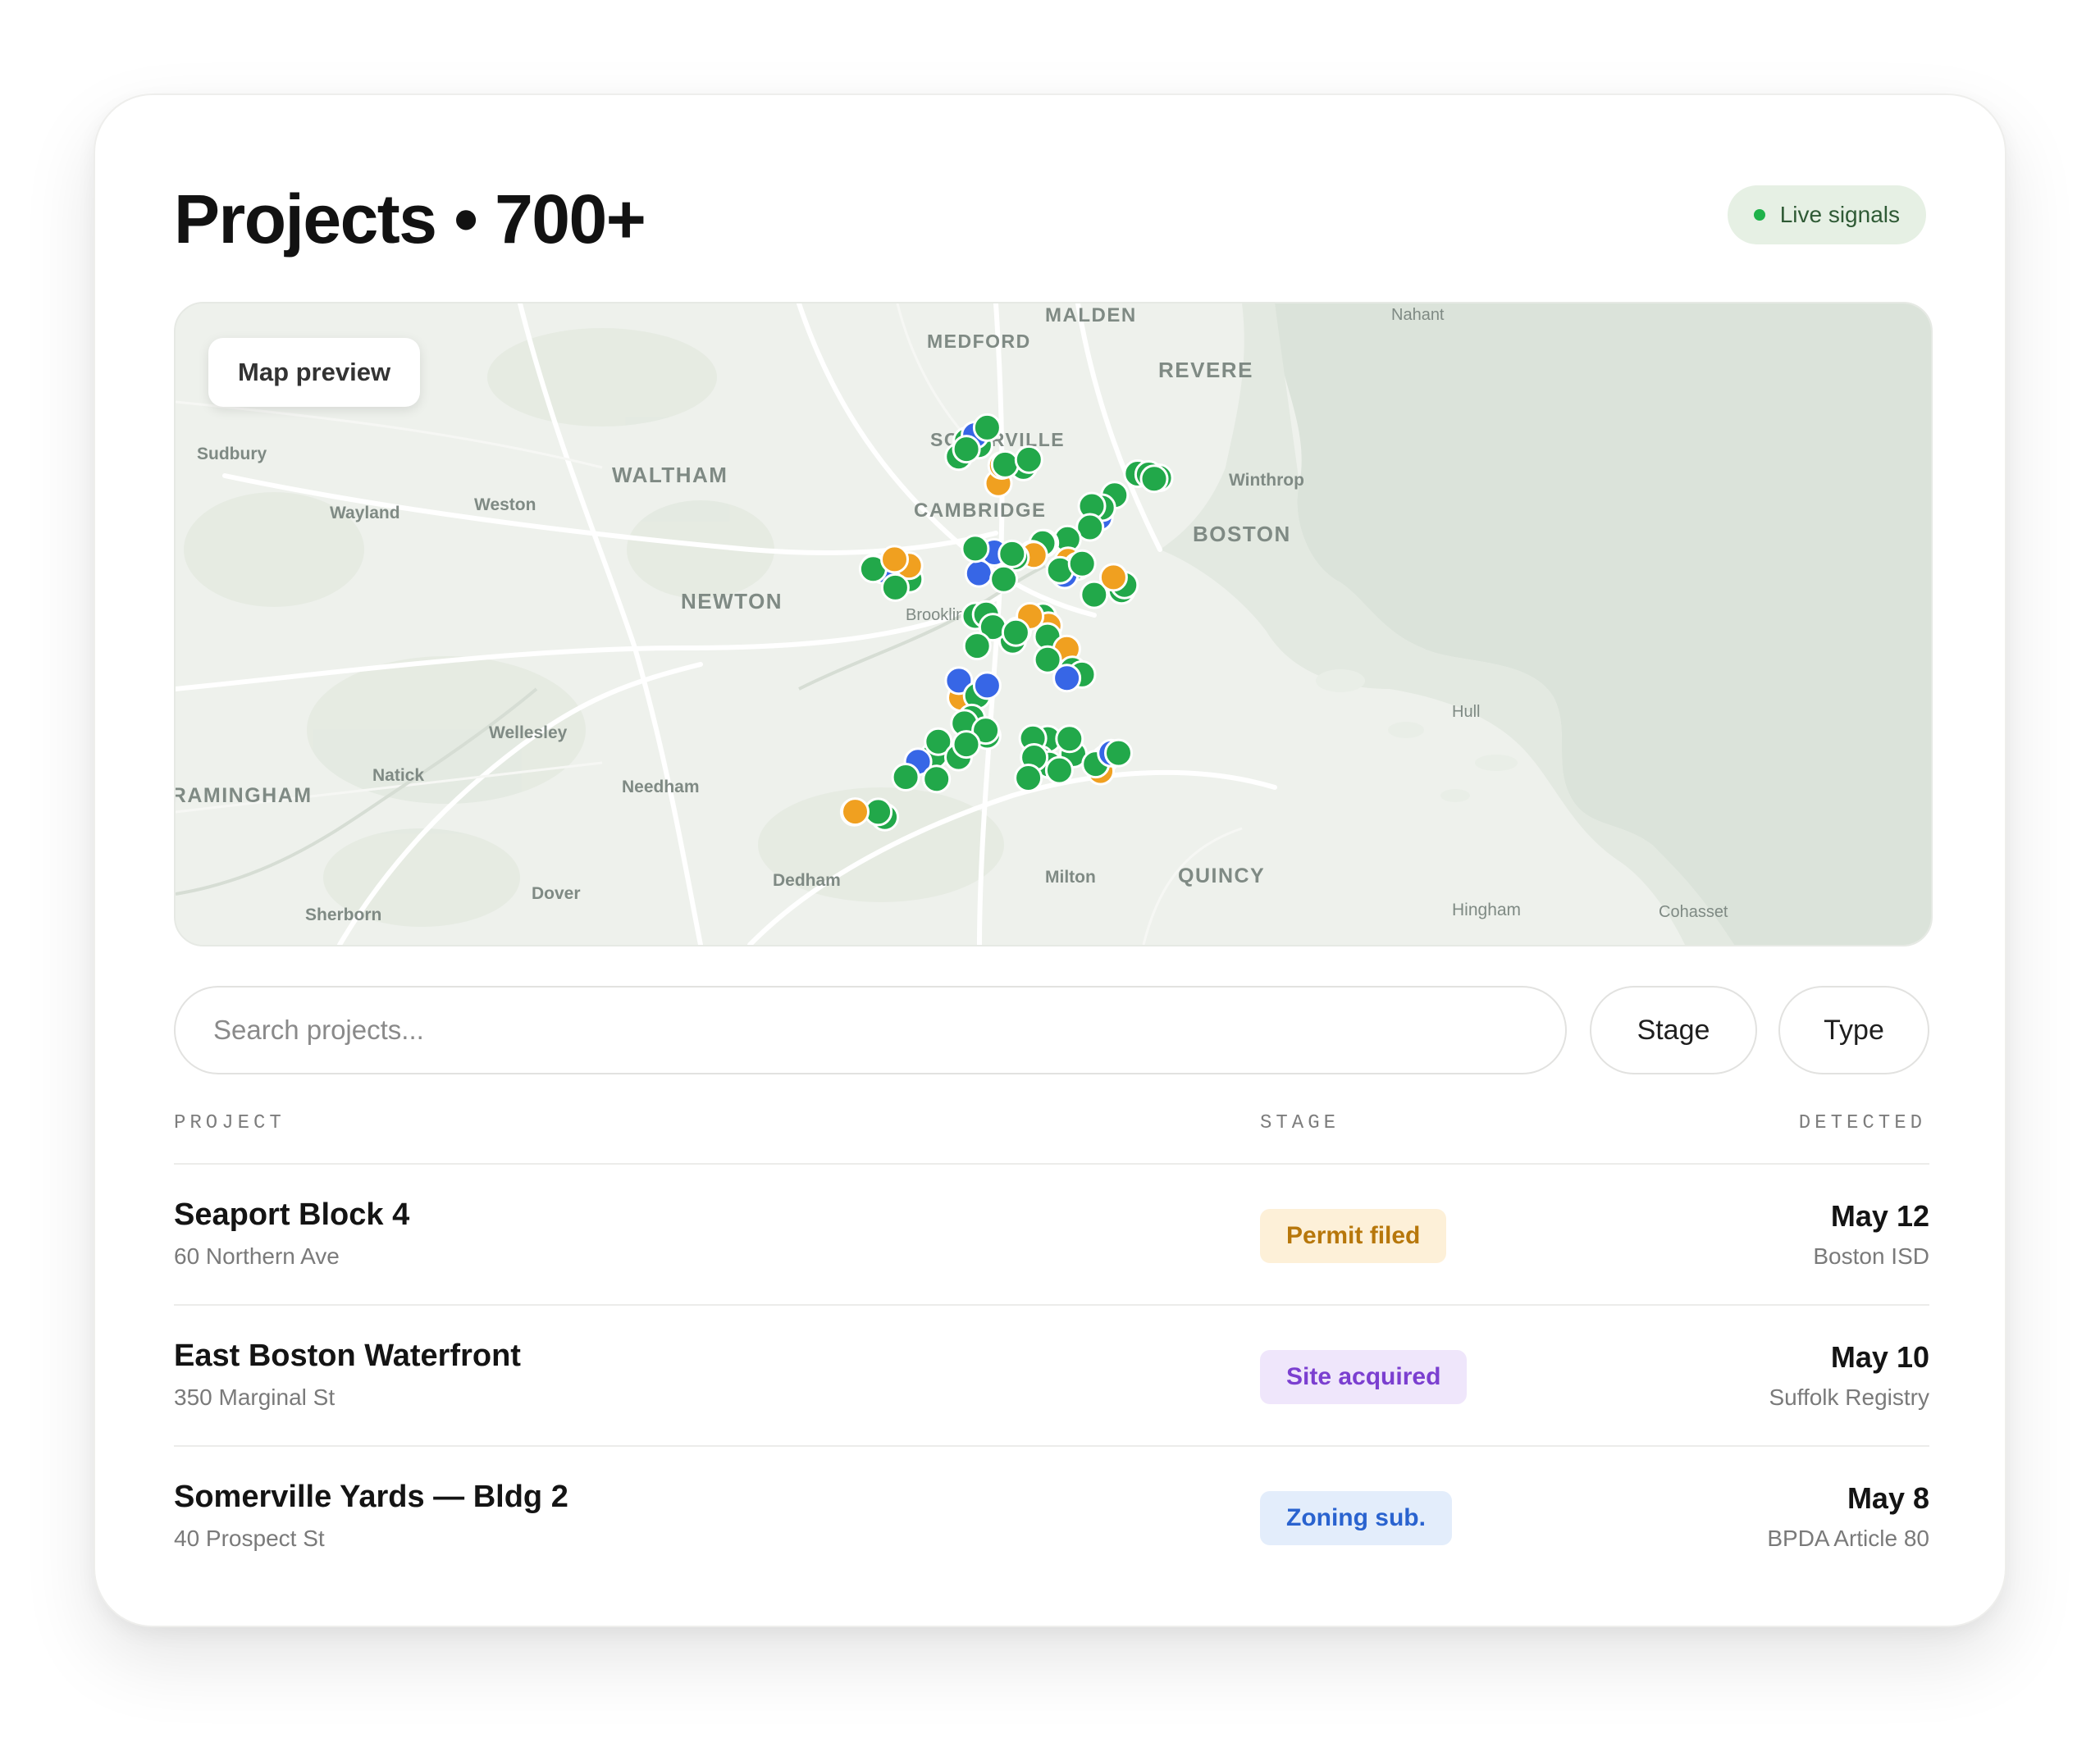 Image resolution: width=2100 pixels, height=1747 pixels. What do you see at coordinates (257, 1256) in the screenshot?
I see `project-address: 60 Northern Ave` at bounding box center [257, 1256].